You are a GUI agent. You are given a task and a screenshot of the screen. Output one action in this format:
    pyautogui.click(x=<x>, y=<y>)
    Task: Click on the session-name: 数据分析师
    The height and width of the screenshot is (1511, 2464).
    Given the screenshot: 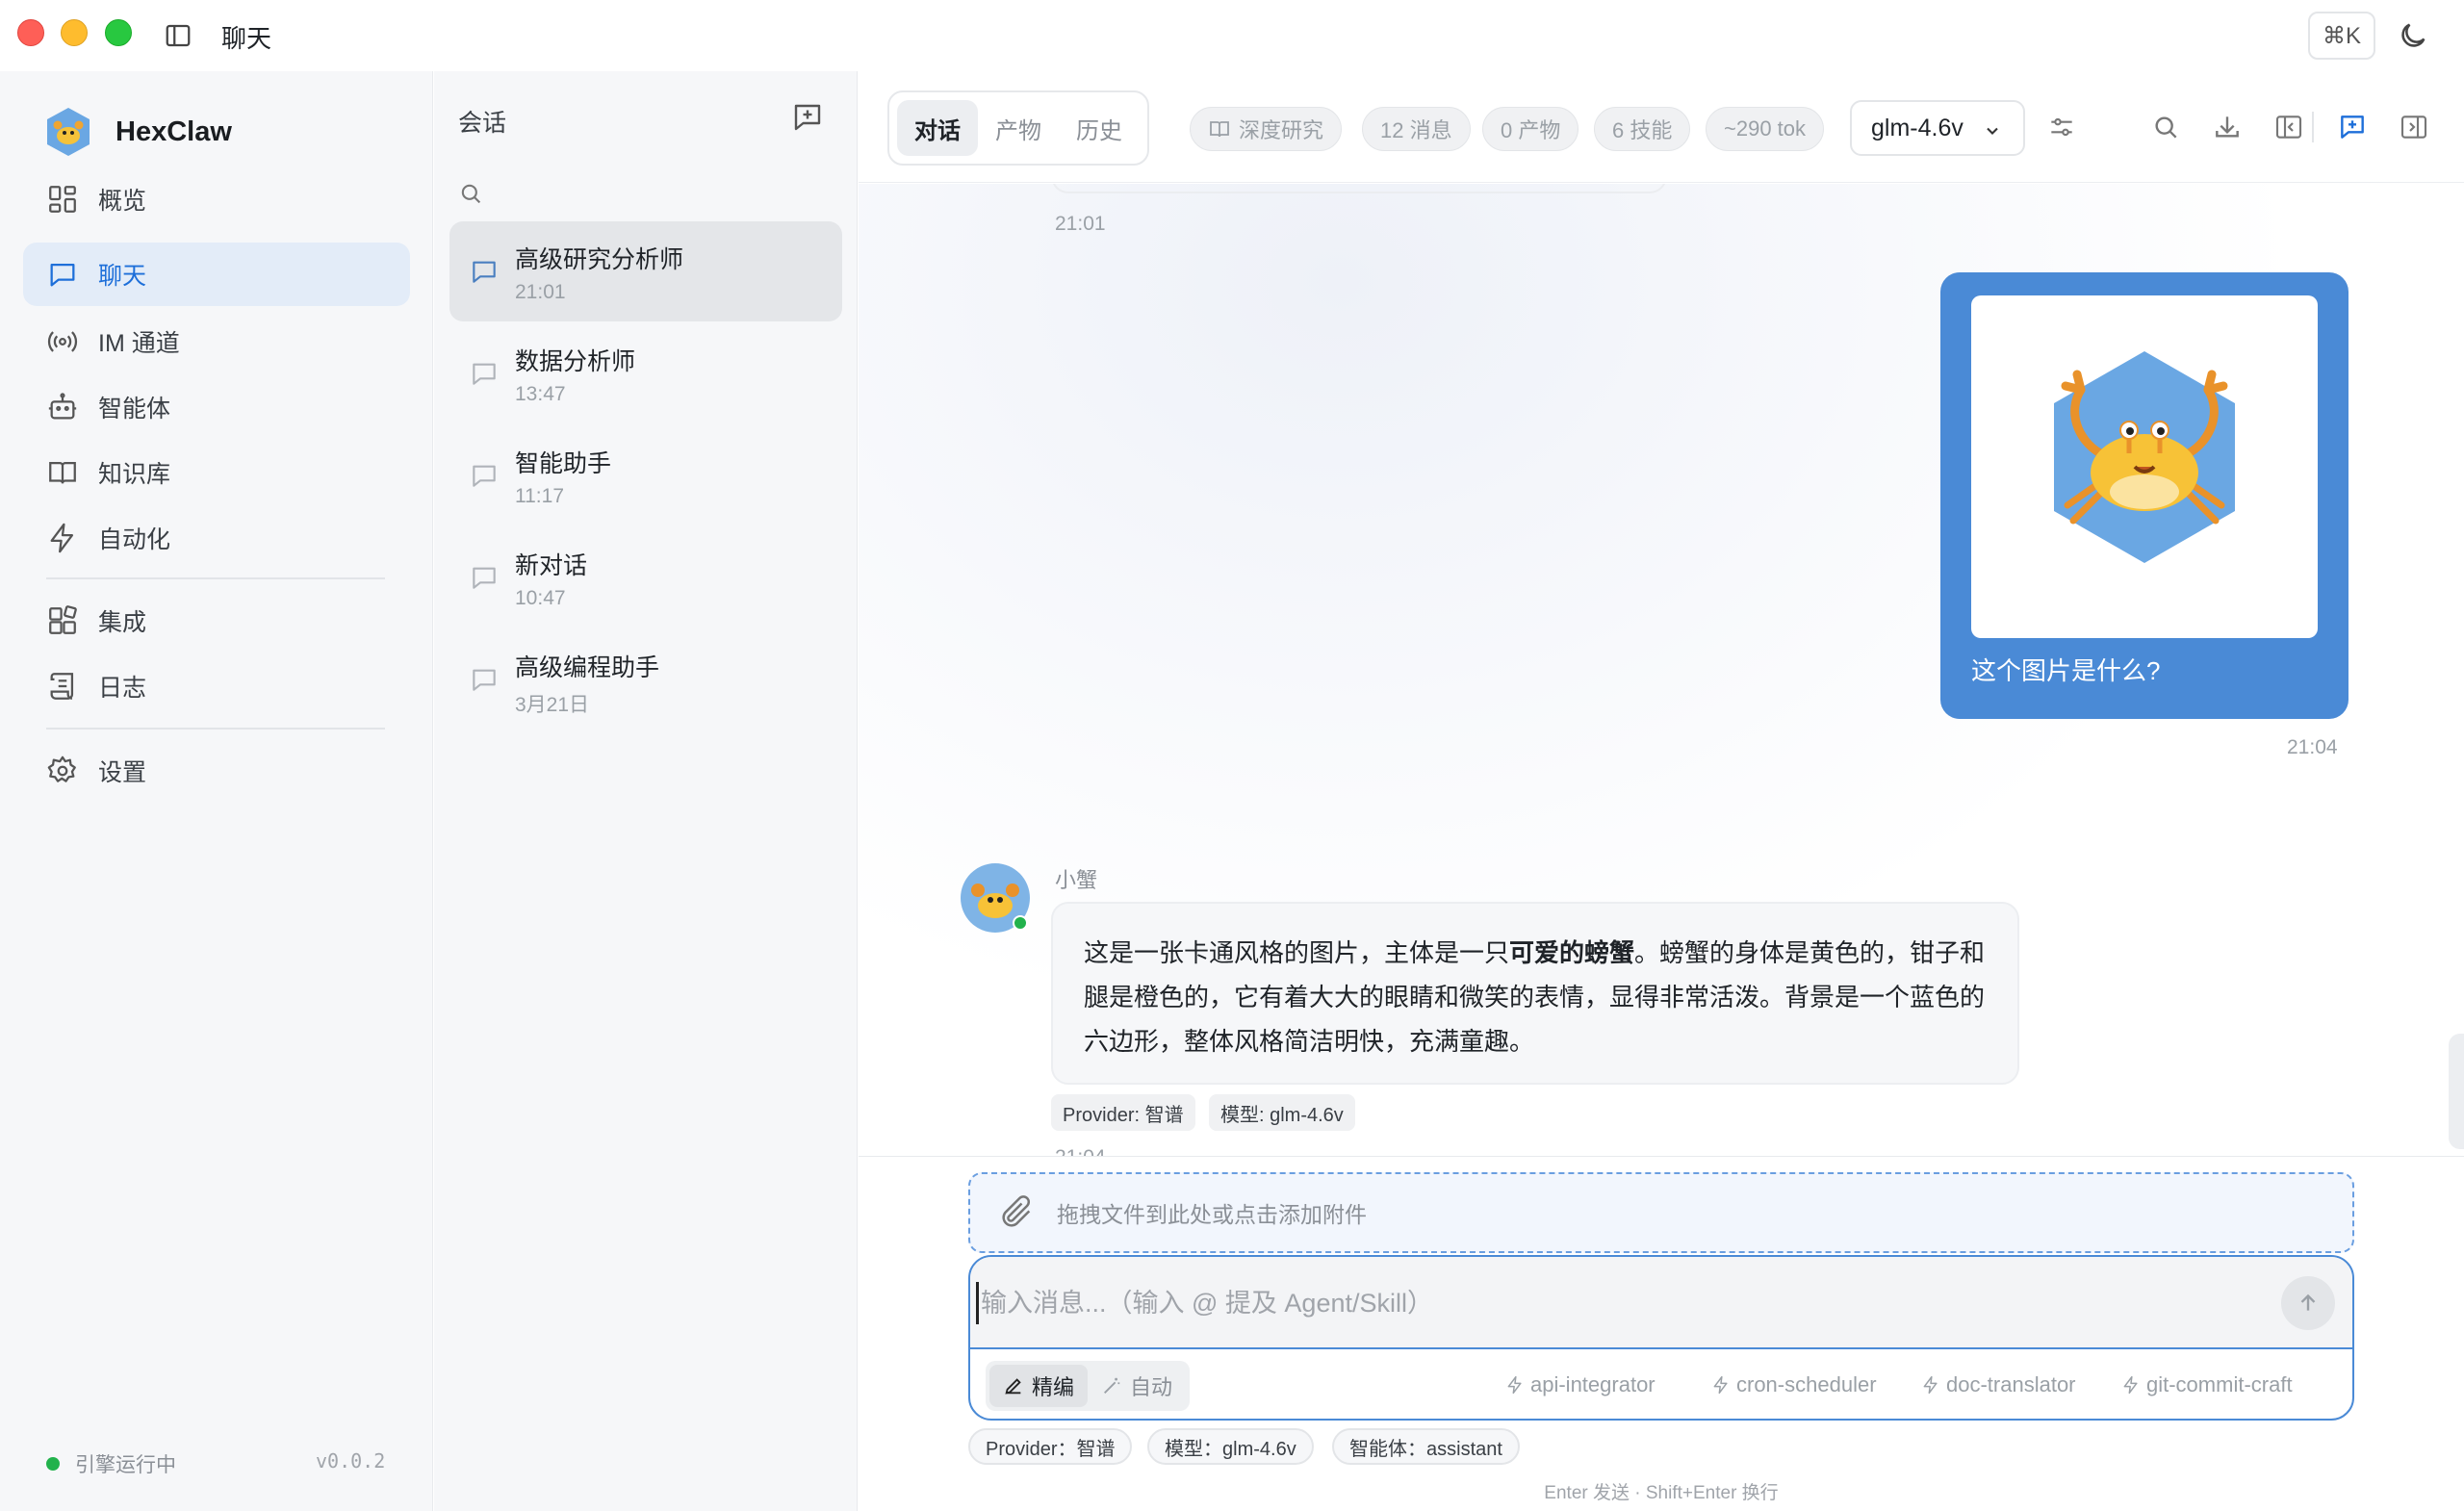 What is the action you would take?
    pyautogui.click(x=575, y=361)
    